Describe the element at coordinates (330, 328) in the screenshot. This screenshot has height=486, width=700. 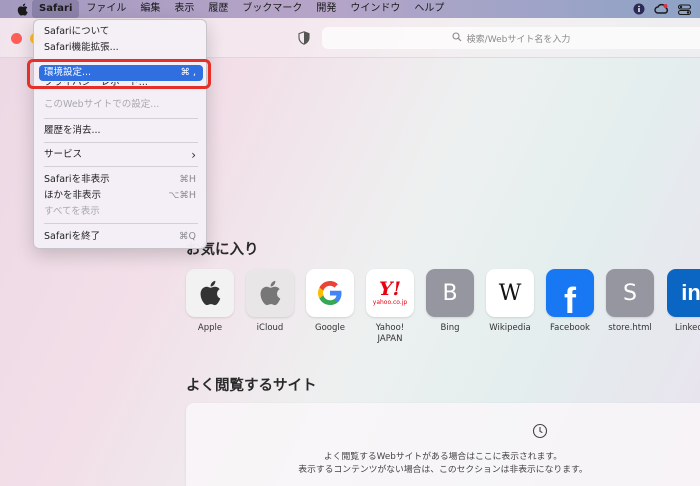
I see `favorite-label: Google` at that location.